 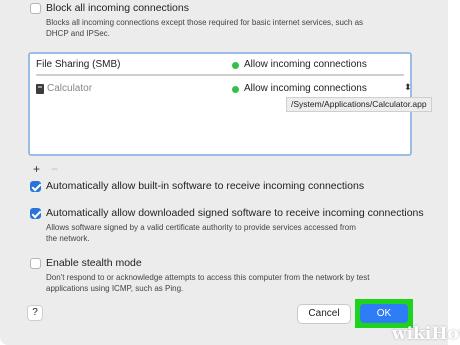 What do you see at coordinates (78, 64) in the screenshot?
I see `app-name: File Sharing (SMB)` at bounding box center [78, 64].